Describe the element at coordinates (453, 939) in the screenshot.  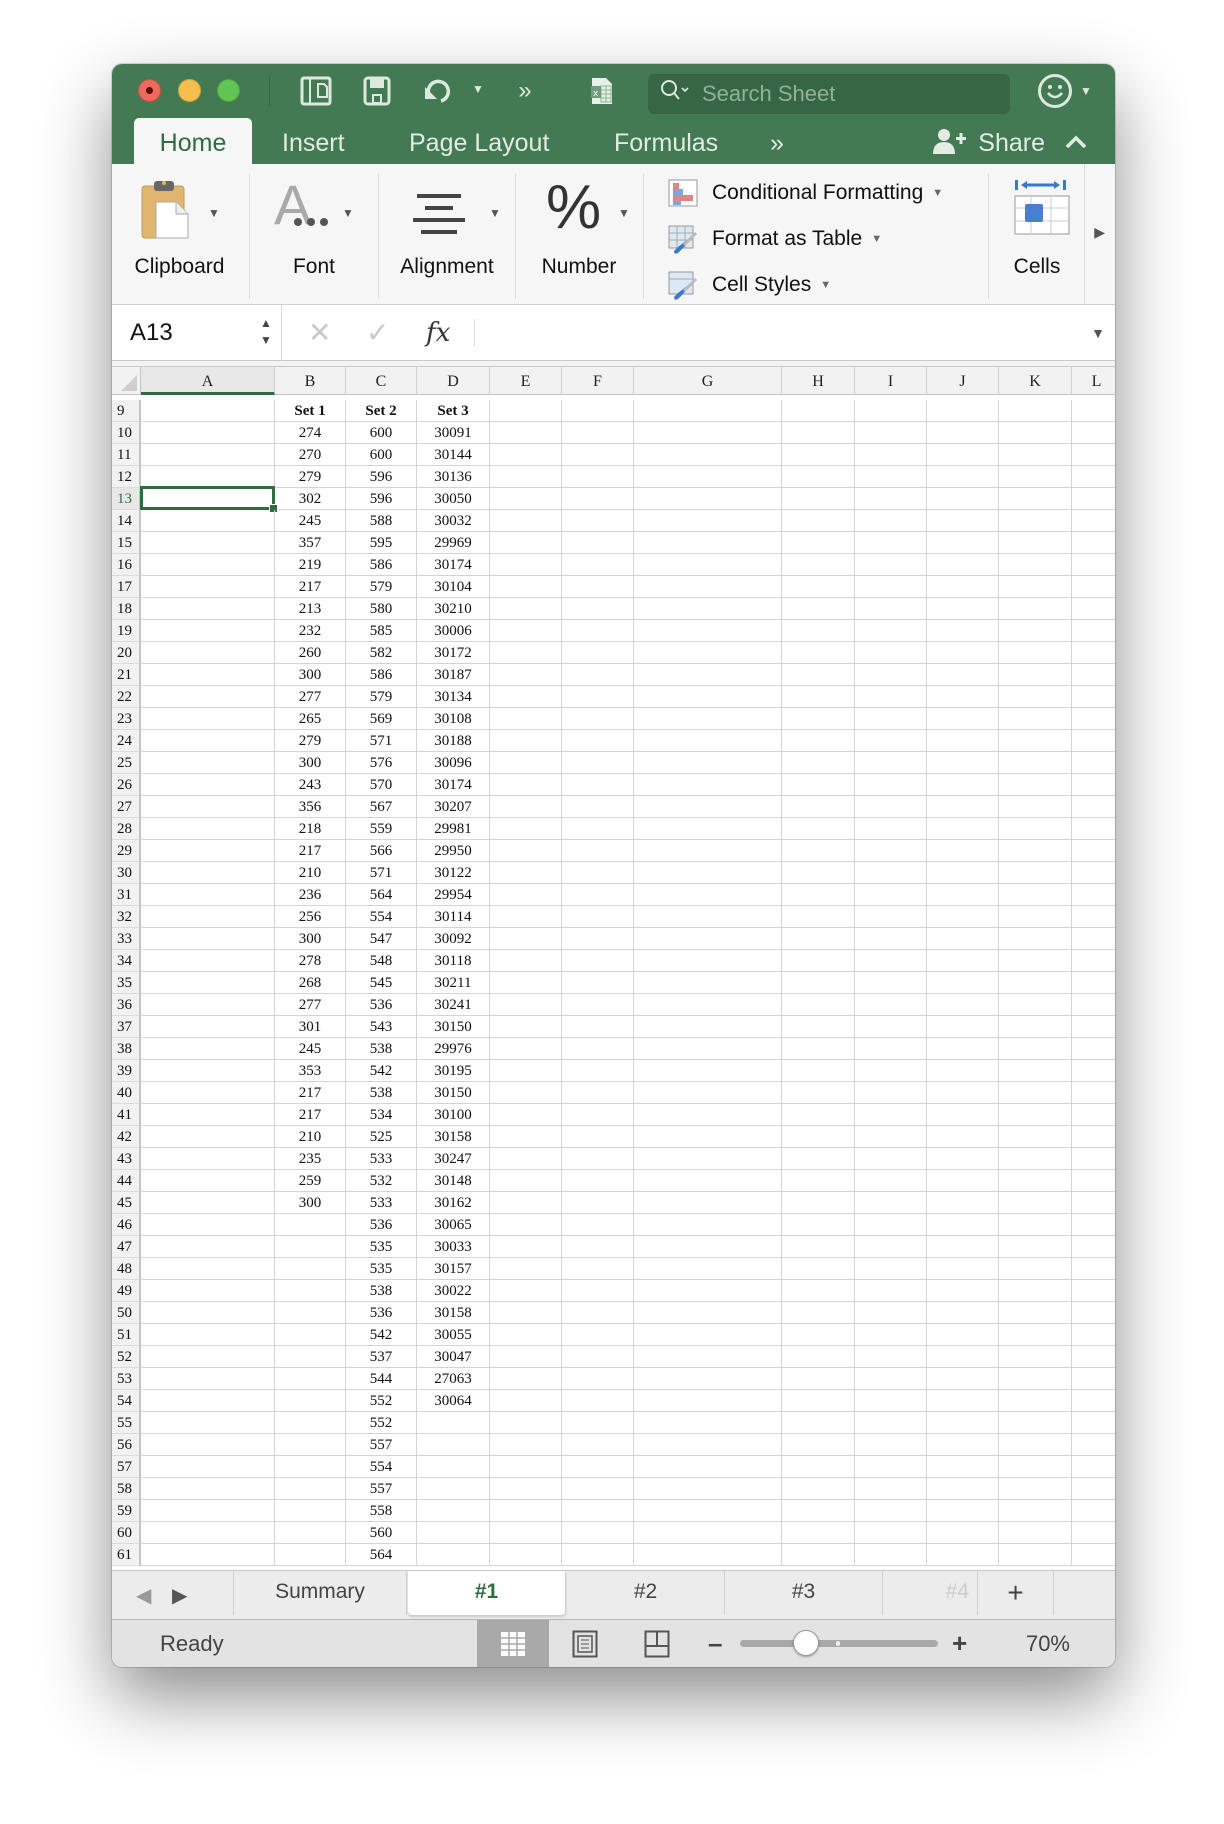
I see `cell-d33: 30092` at that location.